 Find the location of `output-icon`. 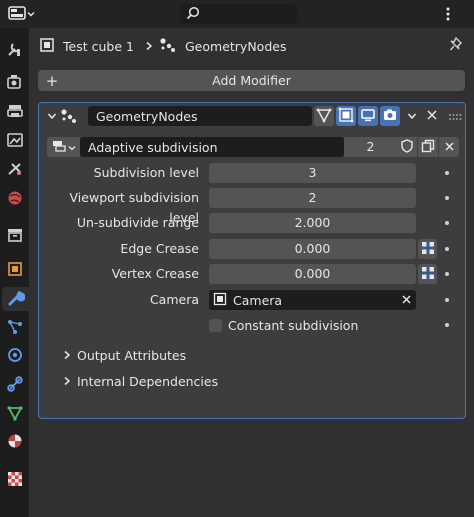

output-icon is located at coordinates (15, 112).